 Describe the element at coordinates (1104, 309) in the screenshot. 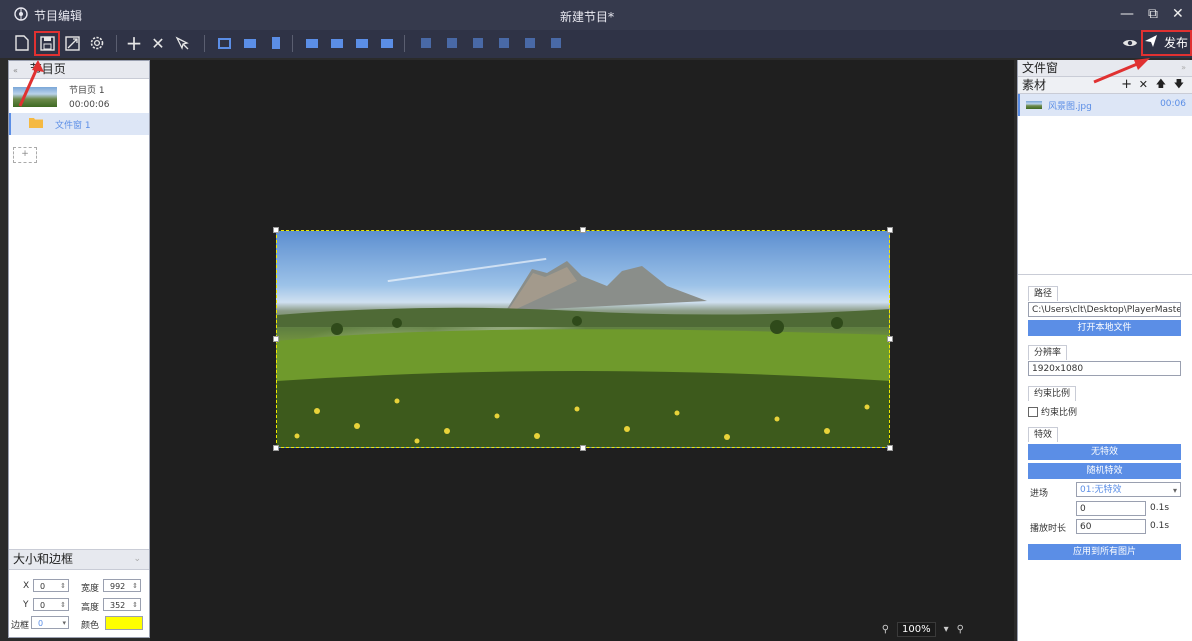

I see `path-field: C:\Users\clt\Desktop\PlayerMaster图片\J` at that location.